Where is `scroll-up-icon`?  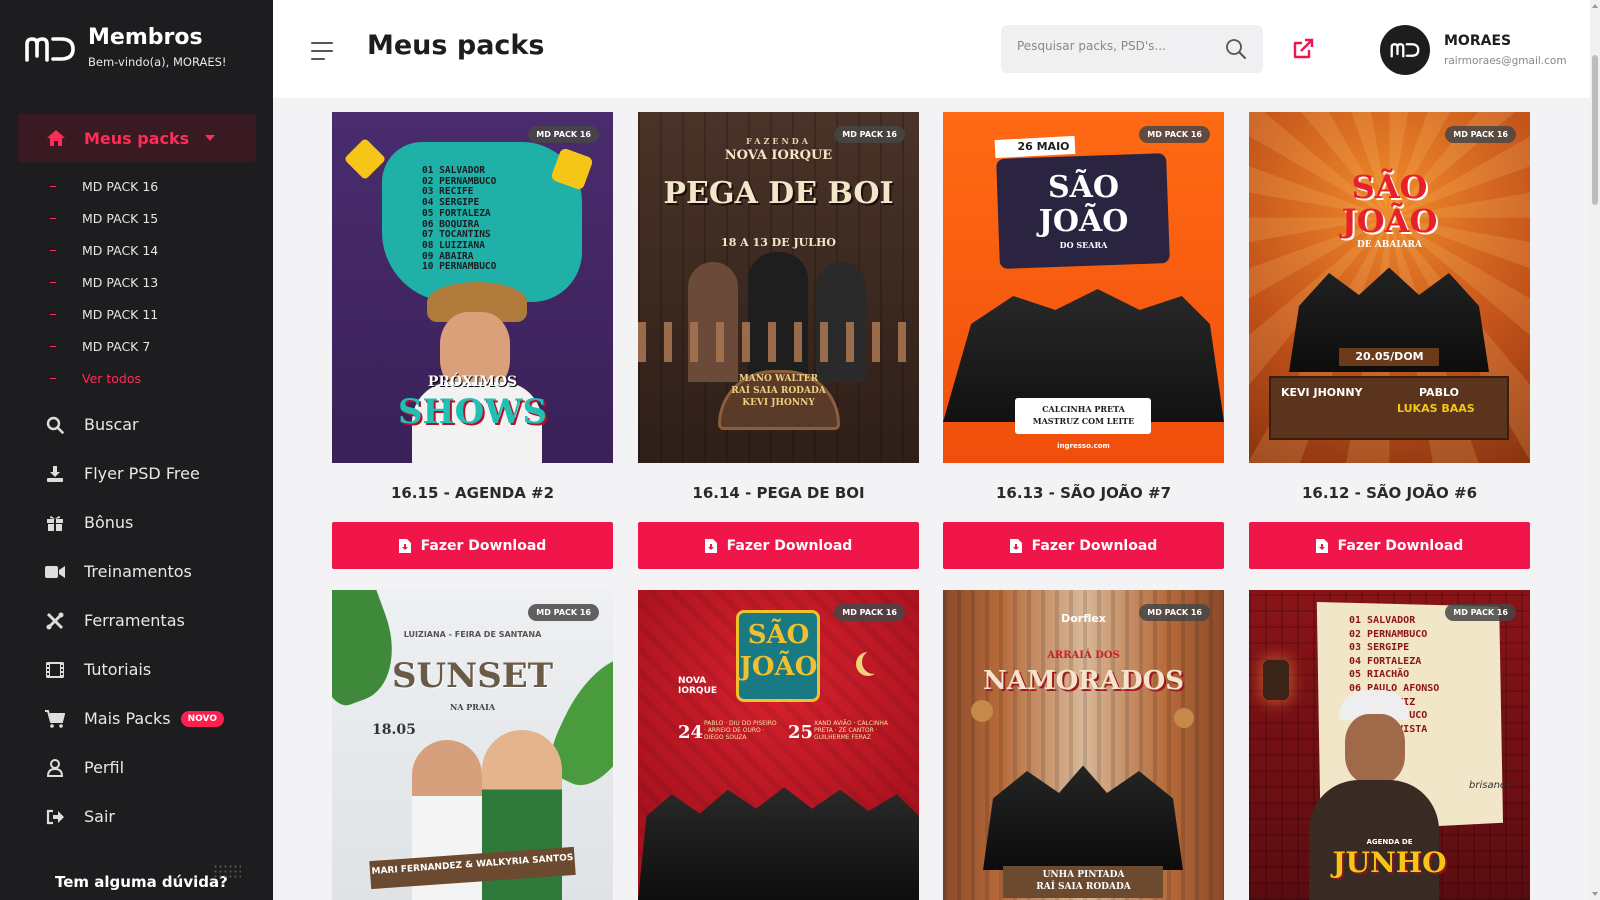
scroll-up-icon is located at coordinates (1595, 6).